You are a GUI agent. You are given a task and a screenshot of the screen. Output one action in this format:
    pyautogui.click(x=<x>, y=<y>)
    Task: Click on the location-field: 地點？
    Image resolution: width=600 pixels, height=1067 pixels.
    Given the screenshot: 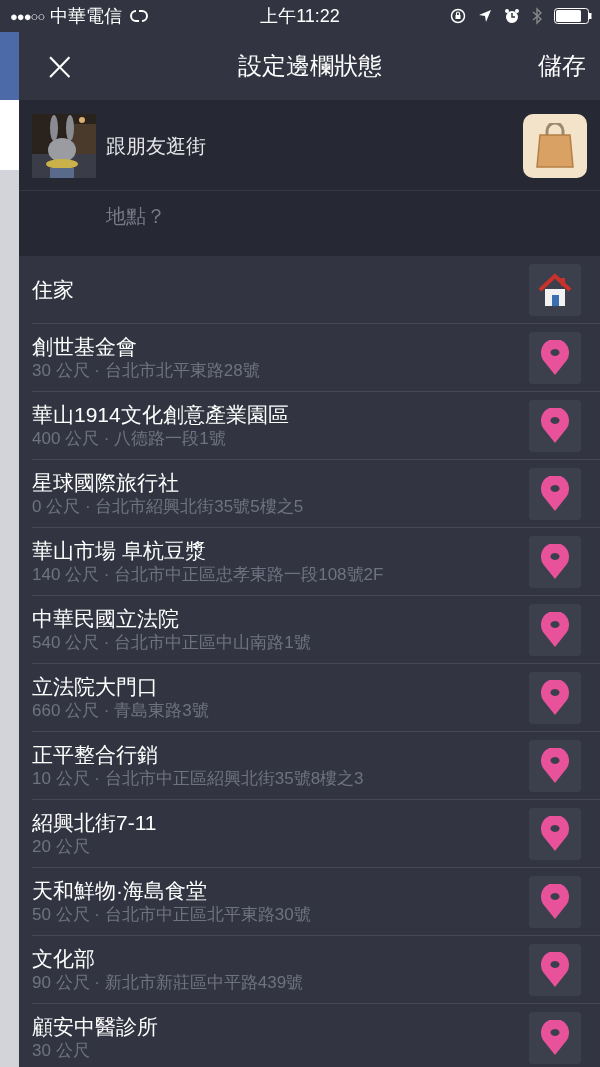 What is the action you would take?
    pyautogui.click(x=206, y=216)
    